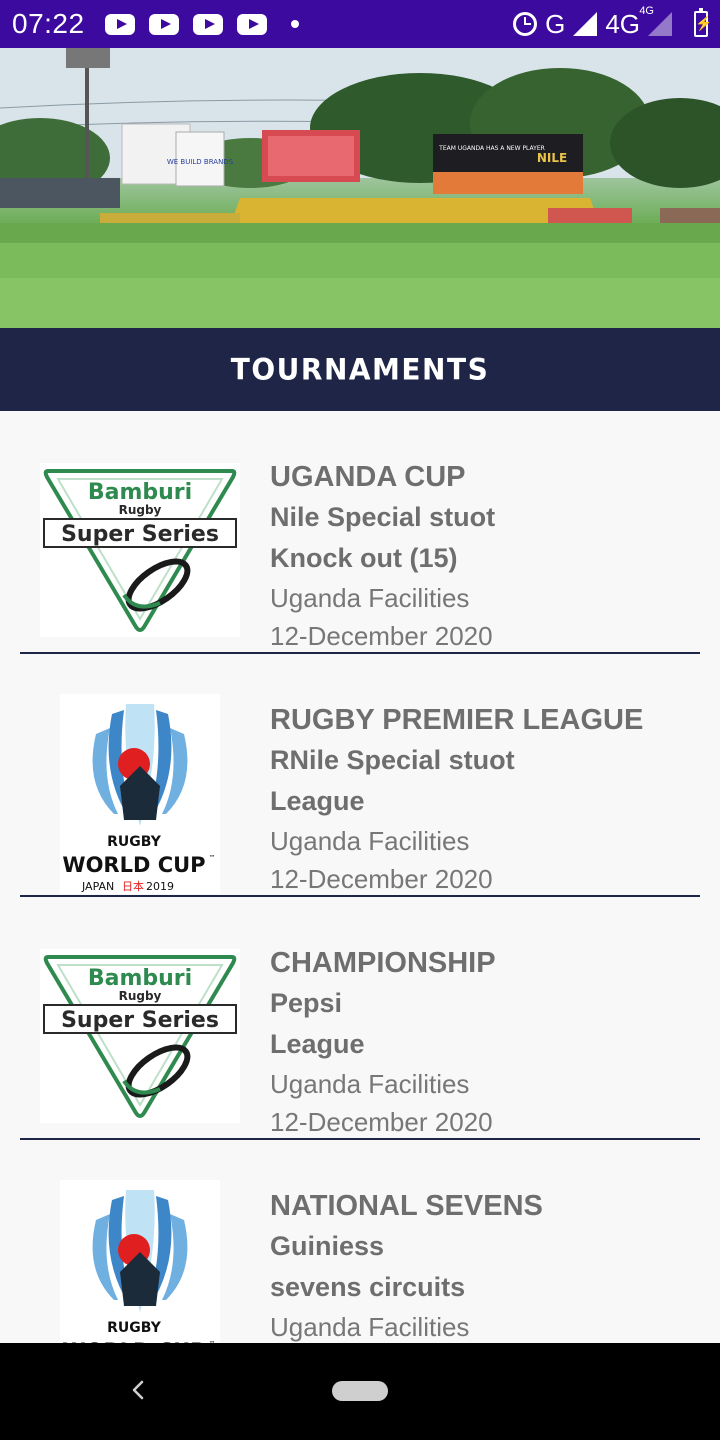 The image size is (720, 1440). Describe the element at coordinates (48, 23) in the screenshot. I see `status-time: 07:22` at that location.